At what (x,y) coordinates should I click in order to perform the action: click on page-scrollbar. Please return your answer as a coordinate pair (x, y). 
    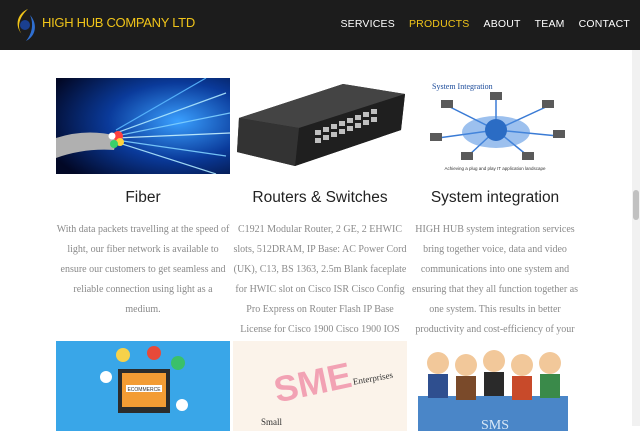
    Looking at the image, I should click on (636, 238).